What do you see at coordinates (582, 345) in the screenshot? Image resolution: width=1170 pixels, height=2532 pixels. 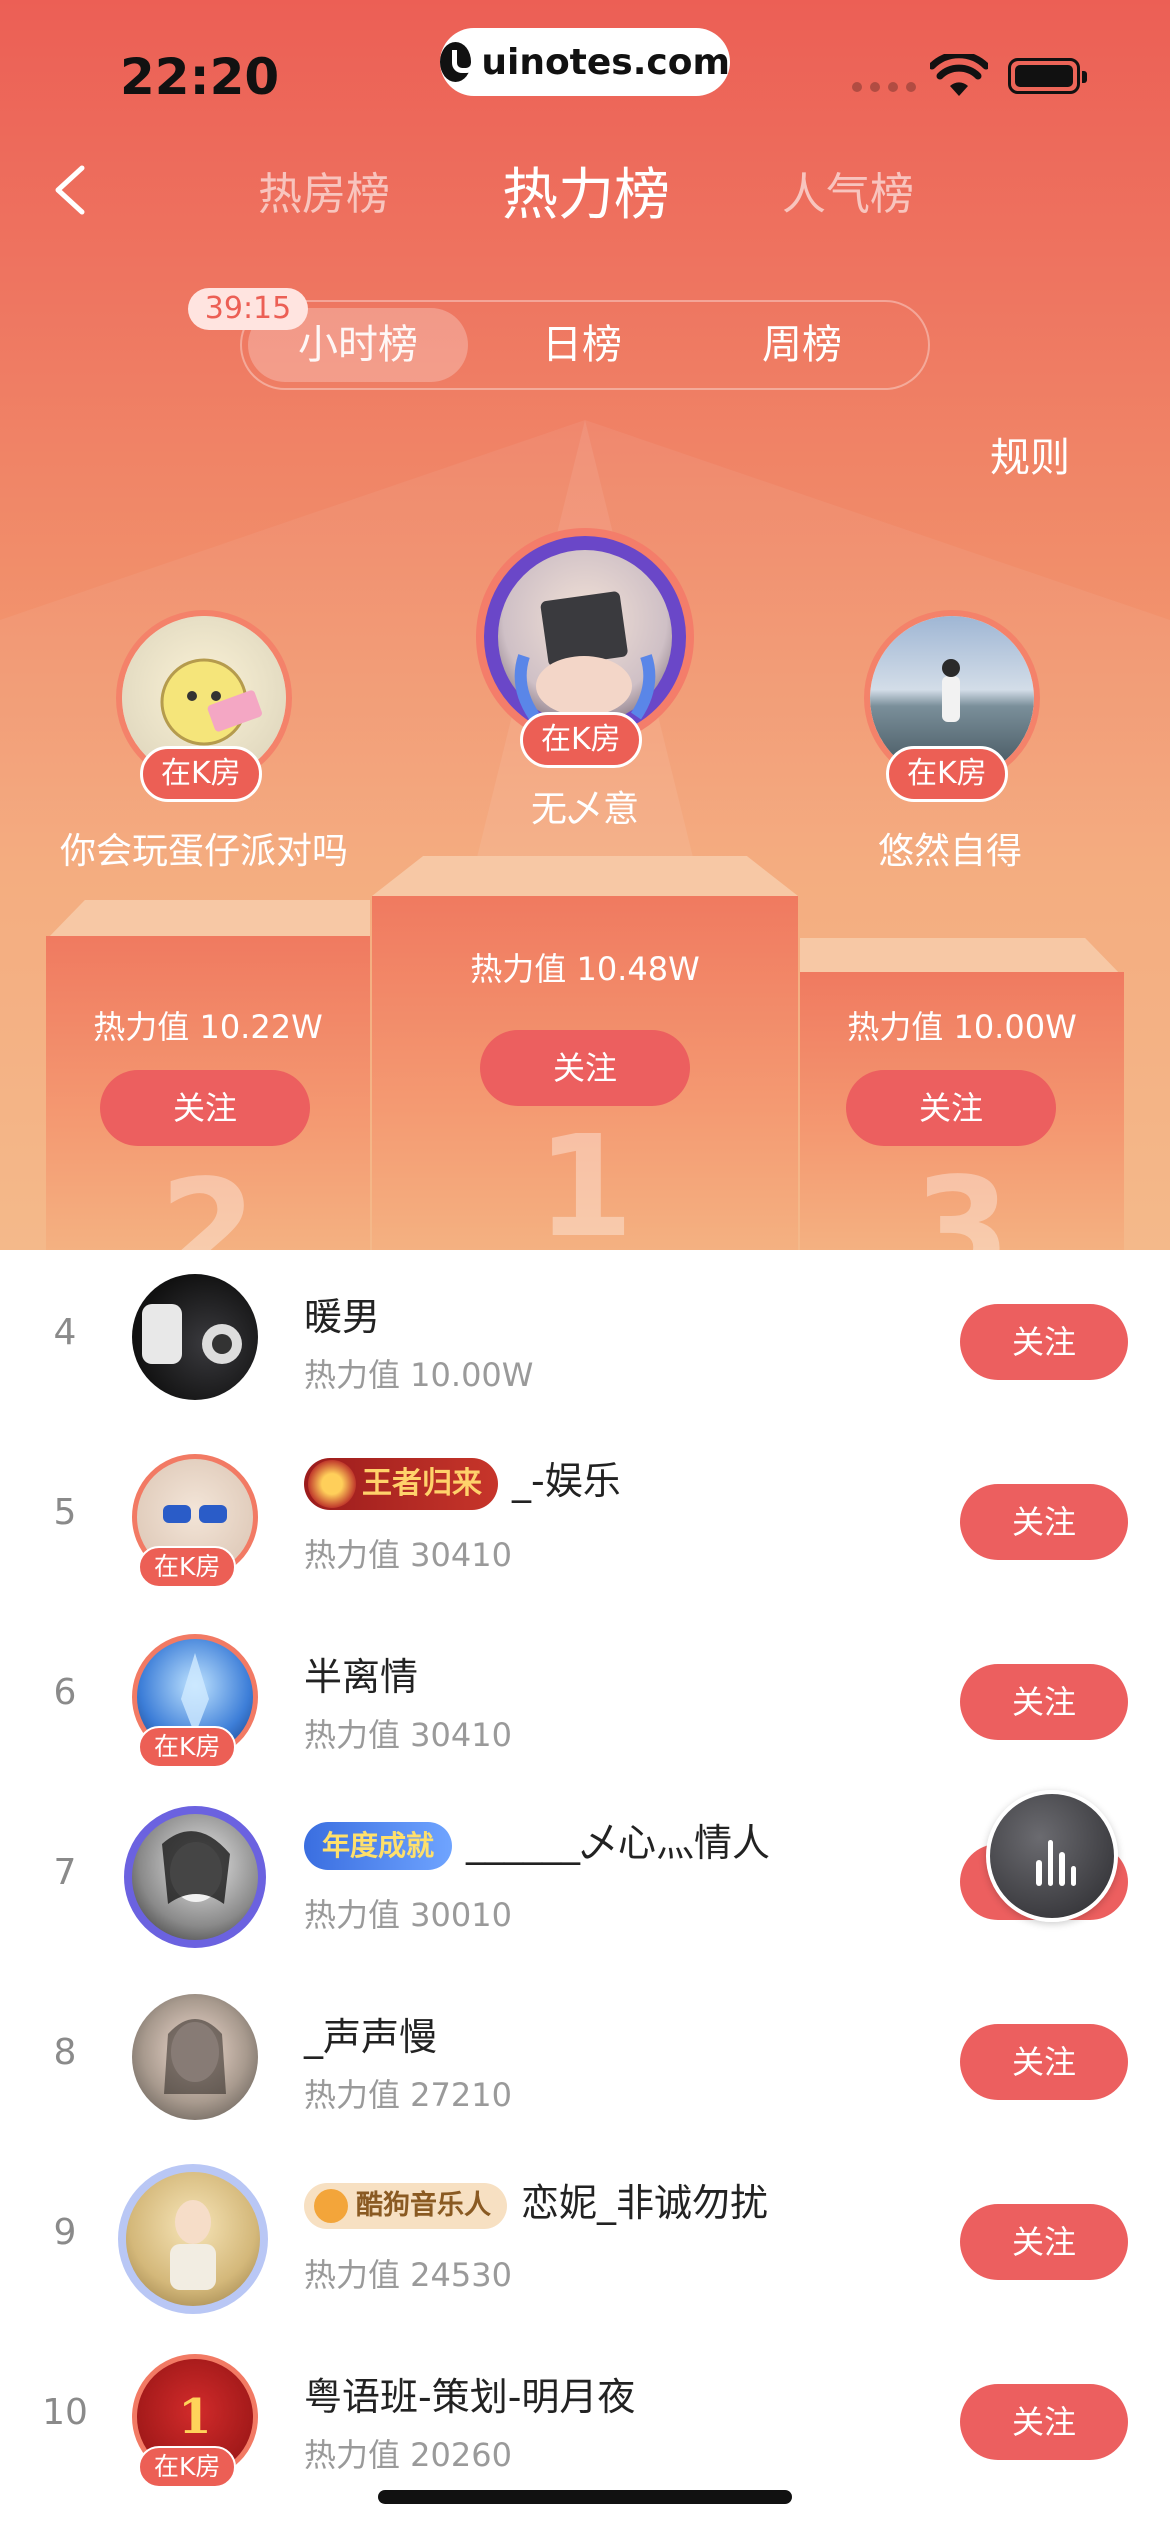 I see `tab-daily: 日榜` at bounding box center [582, 345].